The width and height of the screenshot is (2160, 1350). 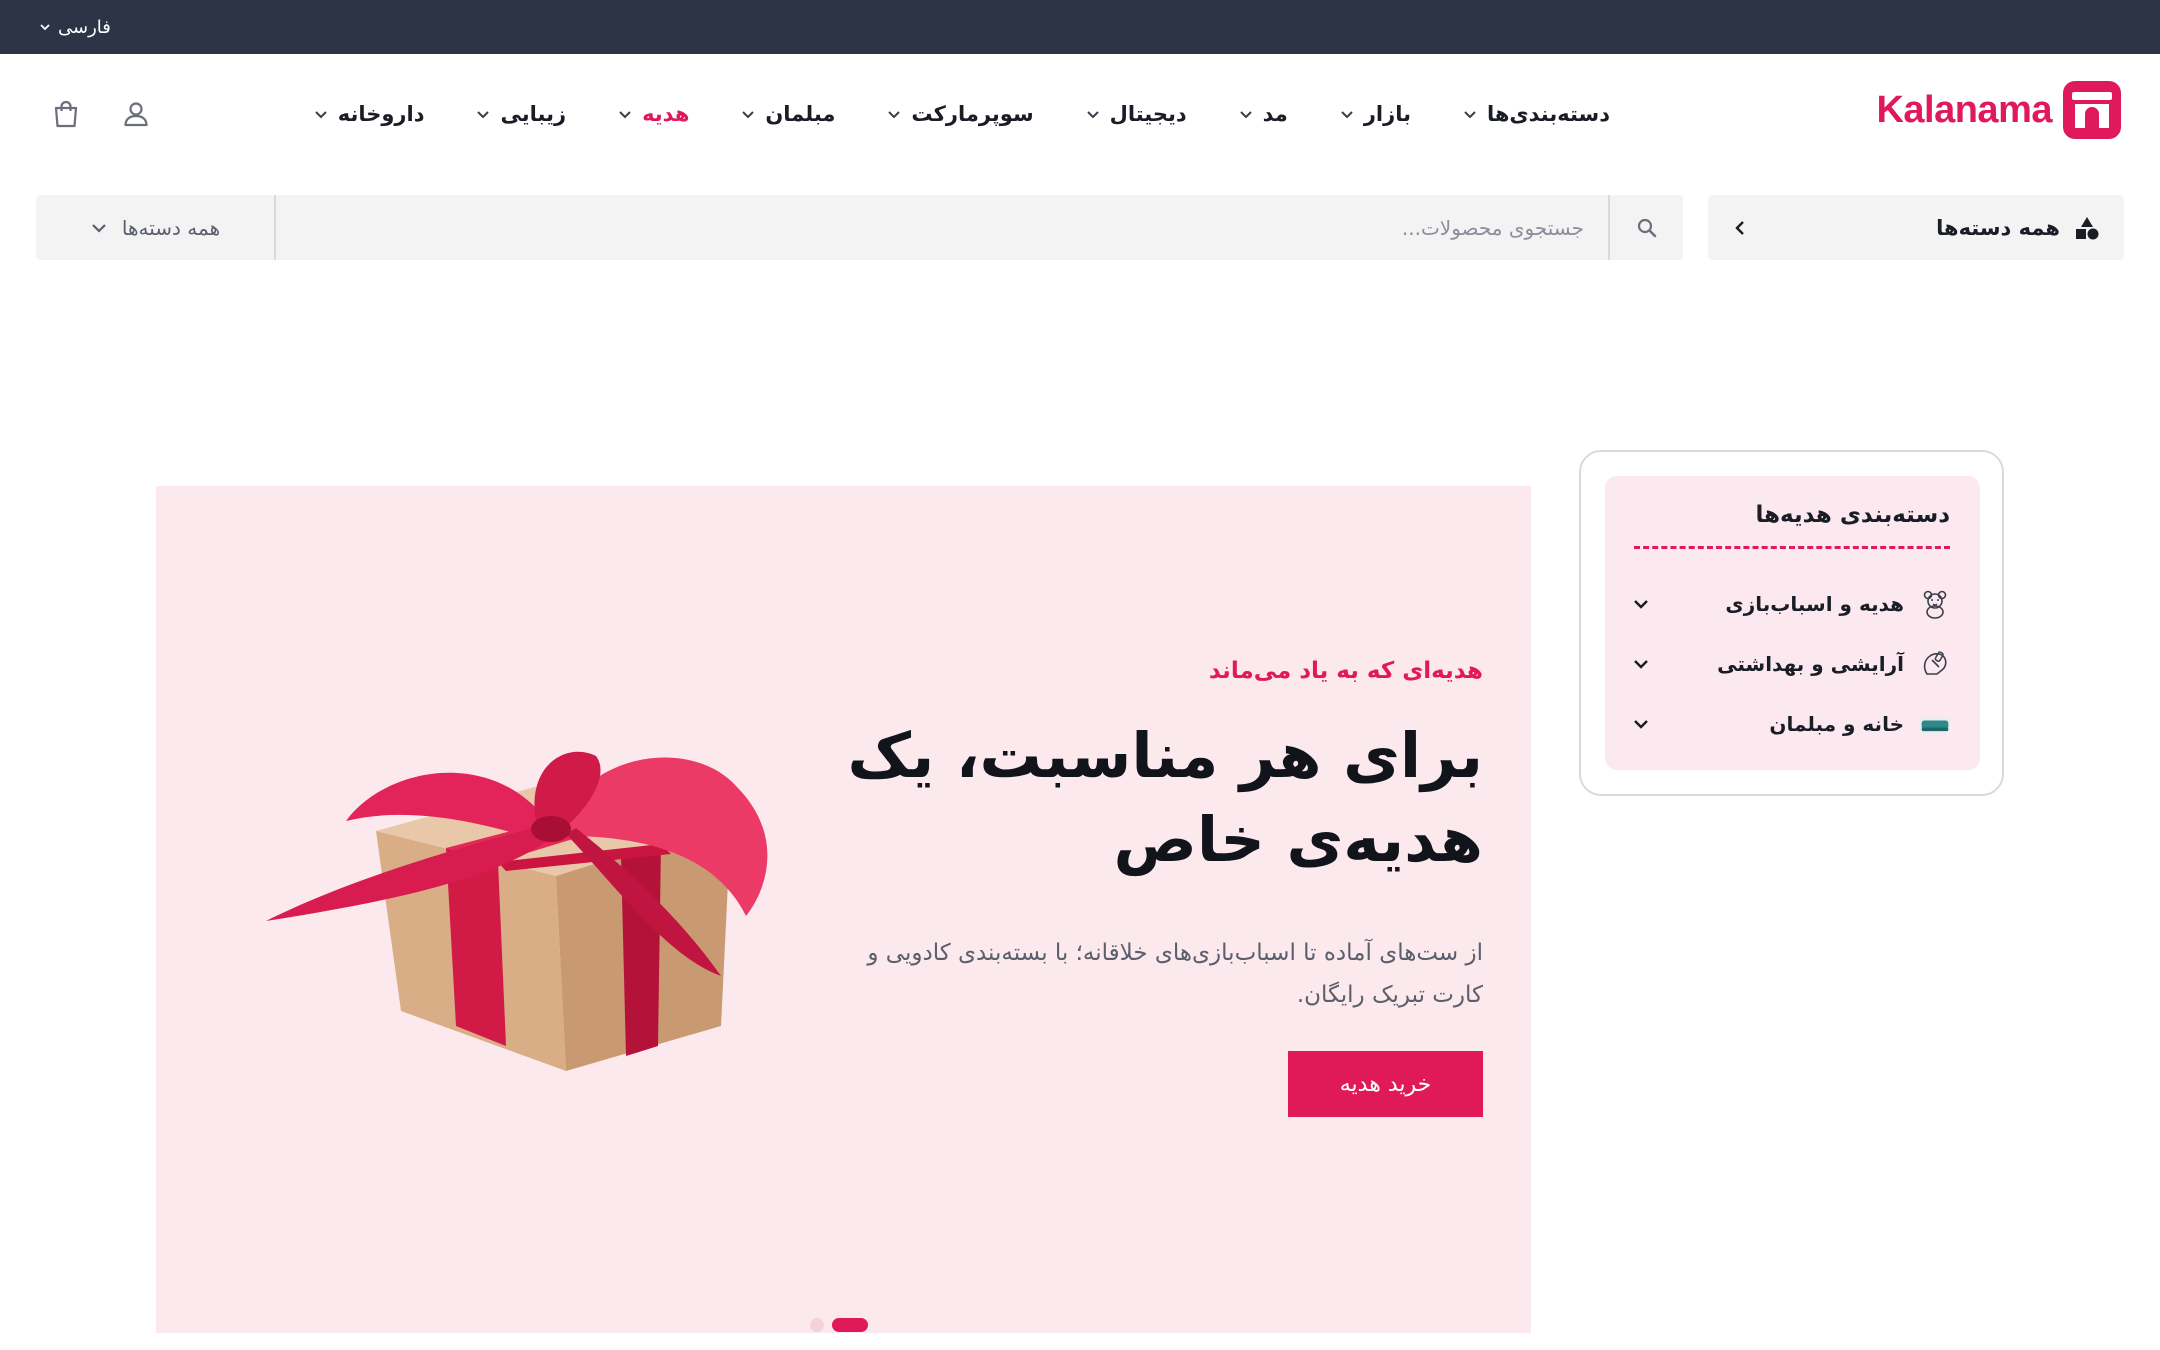 What do you see at coordinates (1852, 515) in the screenshot?
I see `gift-categories-title: دسته‌بندی هدیه‌ها` at bounding box center [1852, 515].